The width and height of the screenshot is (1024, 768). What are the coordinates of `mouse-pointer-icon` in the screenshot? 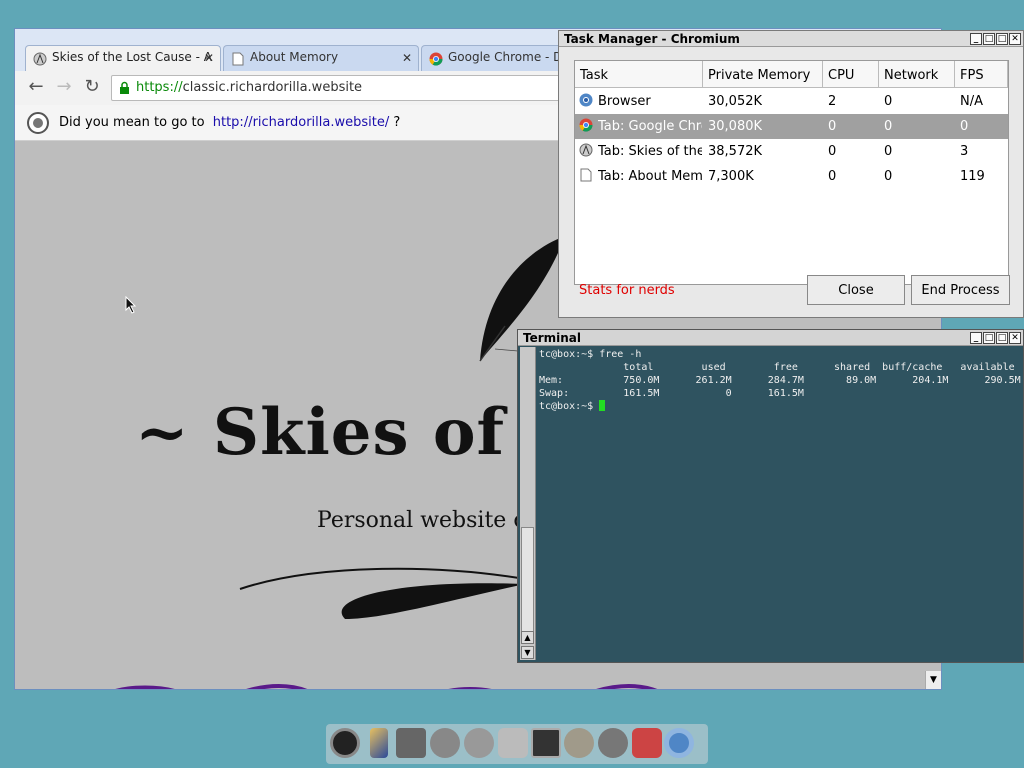 It's located at (131, 305).